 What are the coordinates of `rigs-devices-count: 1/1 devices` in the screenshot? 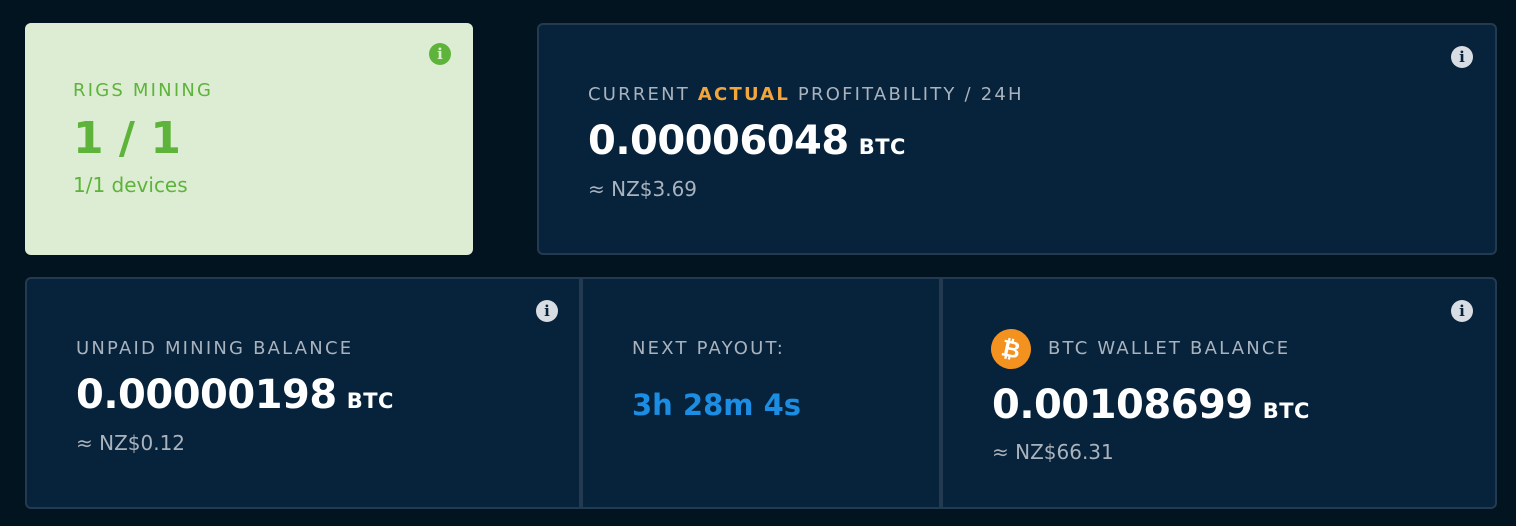 It's located at (130, 185).